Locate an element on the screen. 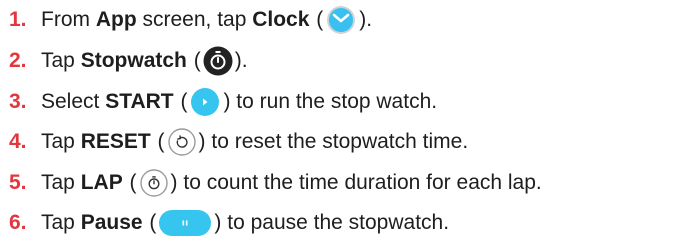 The width and height of the screenshot is (675, 246). app-label: App is located at coordinates (116, 19).